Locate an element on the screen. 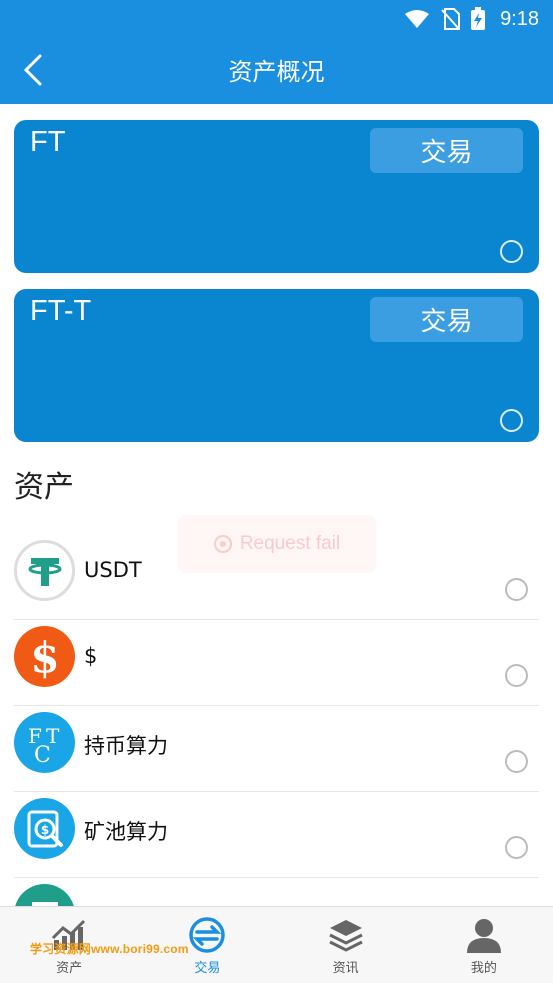 This screenshot has height=983, width=553. nav-item-news: 资讯 is located at coordinates (346, 945).